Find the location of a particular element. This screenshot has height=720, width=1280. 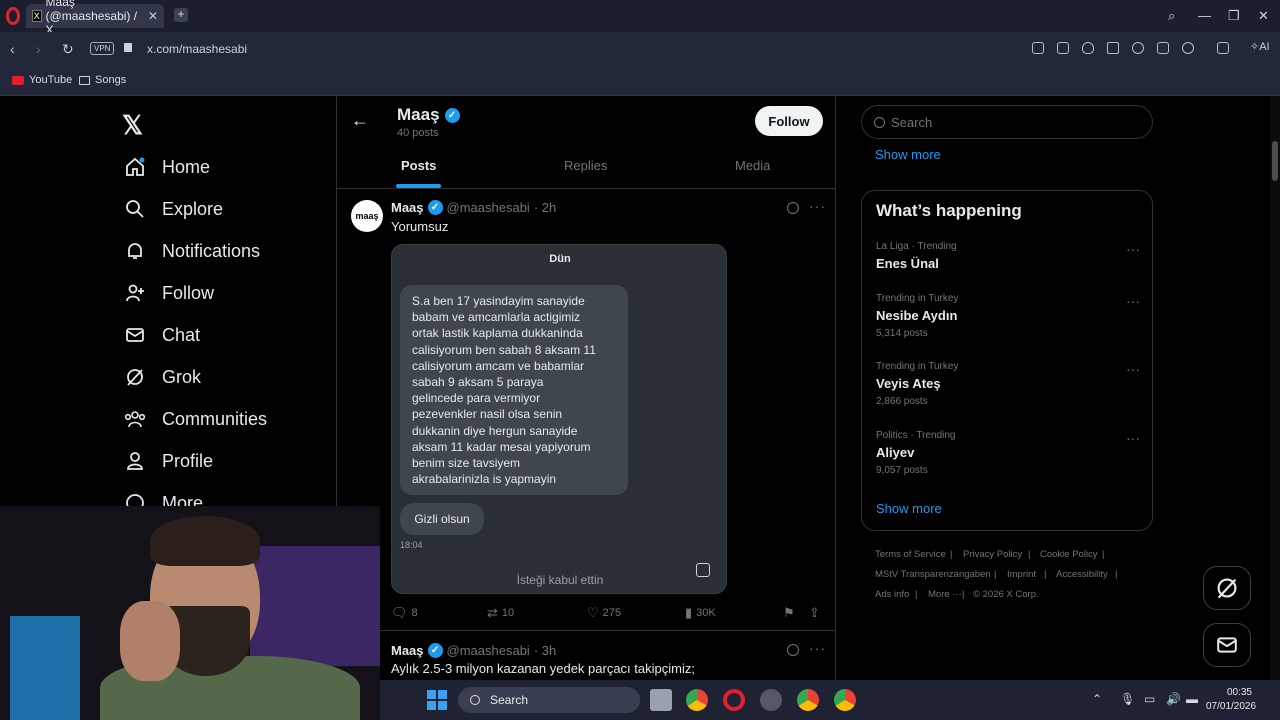

profile-icon is located at coordinates (1188, 48).